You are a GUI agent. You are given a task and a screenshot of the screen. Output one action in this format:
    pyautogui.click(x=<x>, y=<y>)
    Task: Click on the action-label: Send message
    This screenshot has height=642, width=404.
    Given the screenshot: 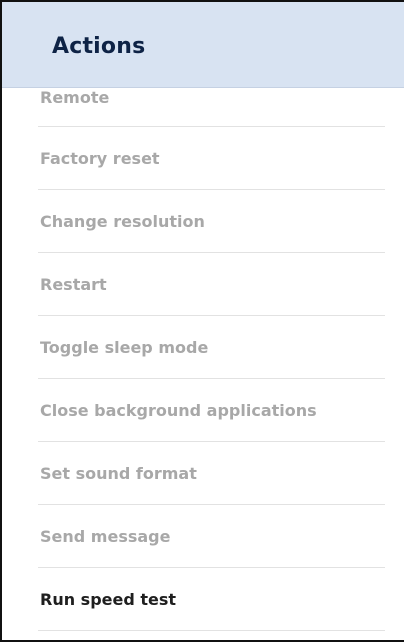 What is the action you would take?
    pyautogui.click(x=105, y=536)
    